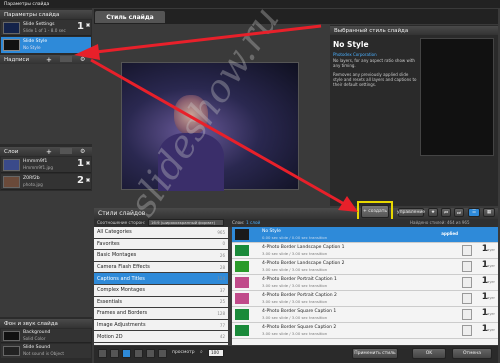  I want to click on arrow-to-slide-style, so click(208, 39).